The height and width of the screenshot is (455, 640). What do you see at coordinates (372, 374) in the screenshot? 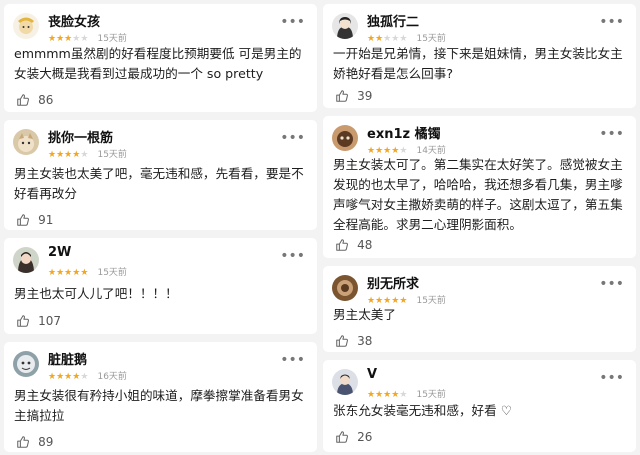
I see `reviewer-name: V` at bounding box center [372, 374].